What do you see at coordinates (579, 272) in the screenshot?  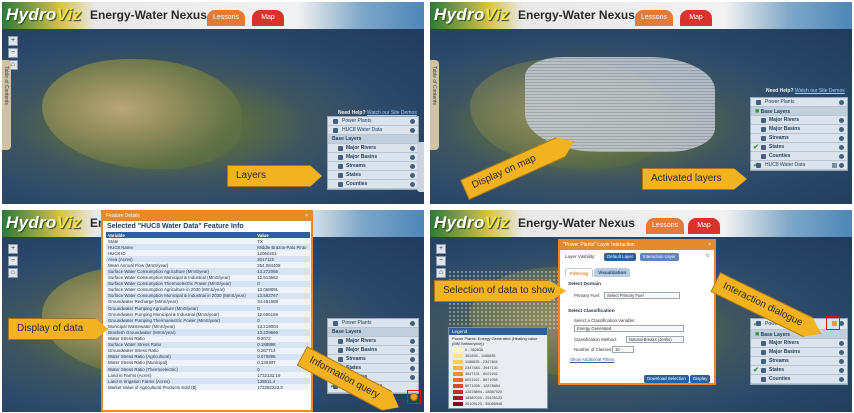 I see `tab-filtering: Filtering` at bounding box center [579, 272].